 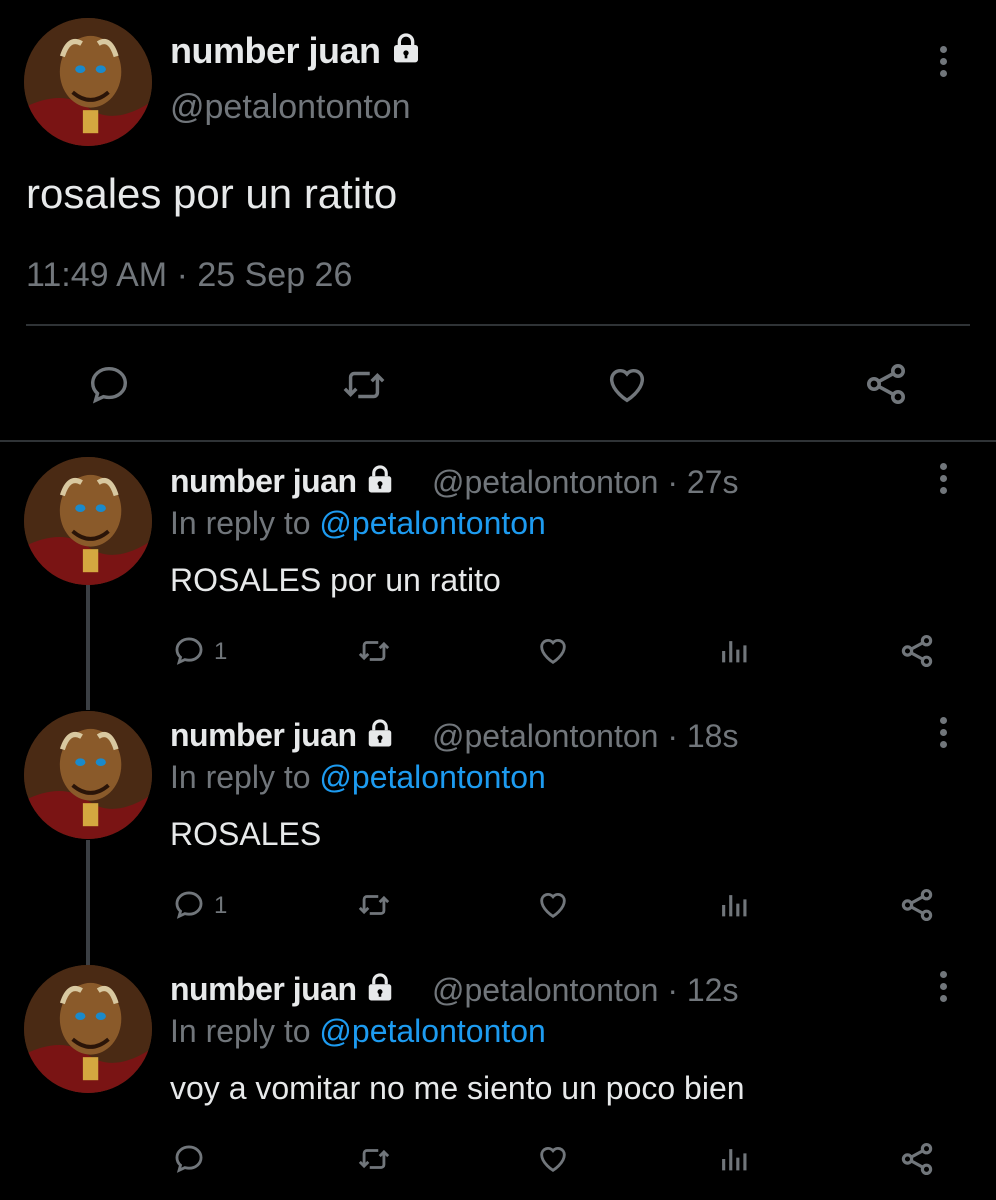 I want to click on handle-timestamp: @petalontonton · 27s, so click(x=585, y=482).